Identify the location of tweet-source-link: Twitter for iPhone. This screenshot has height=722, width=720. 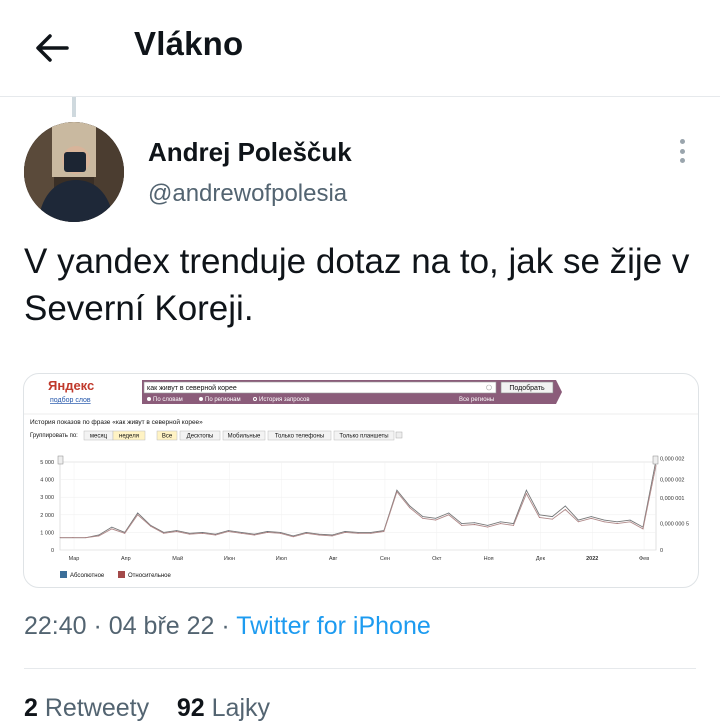
(333, 626).